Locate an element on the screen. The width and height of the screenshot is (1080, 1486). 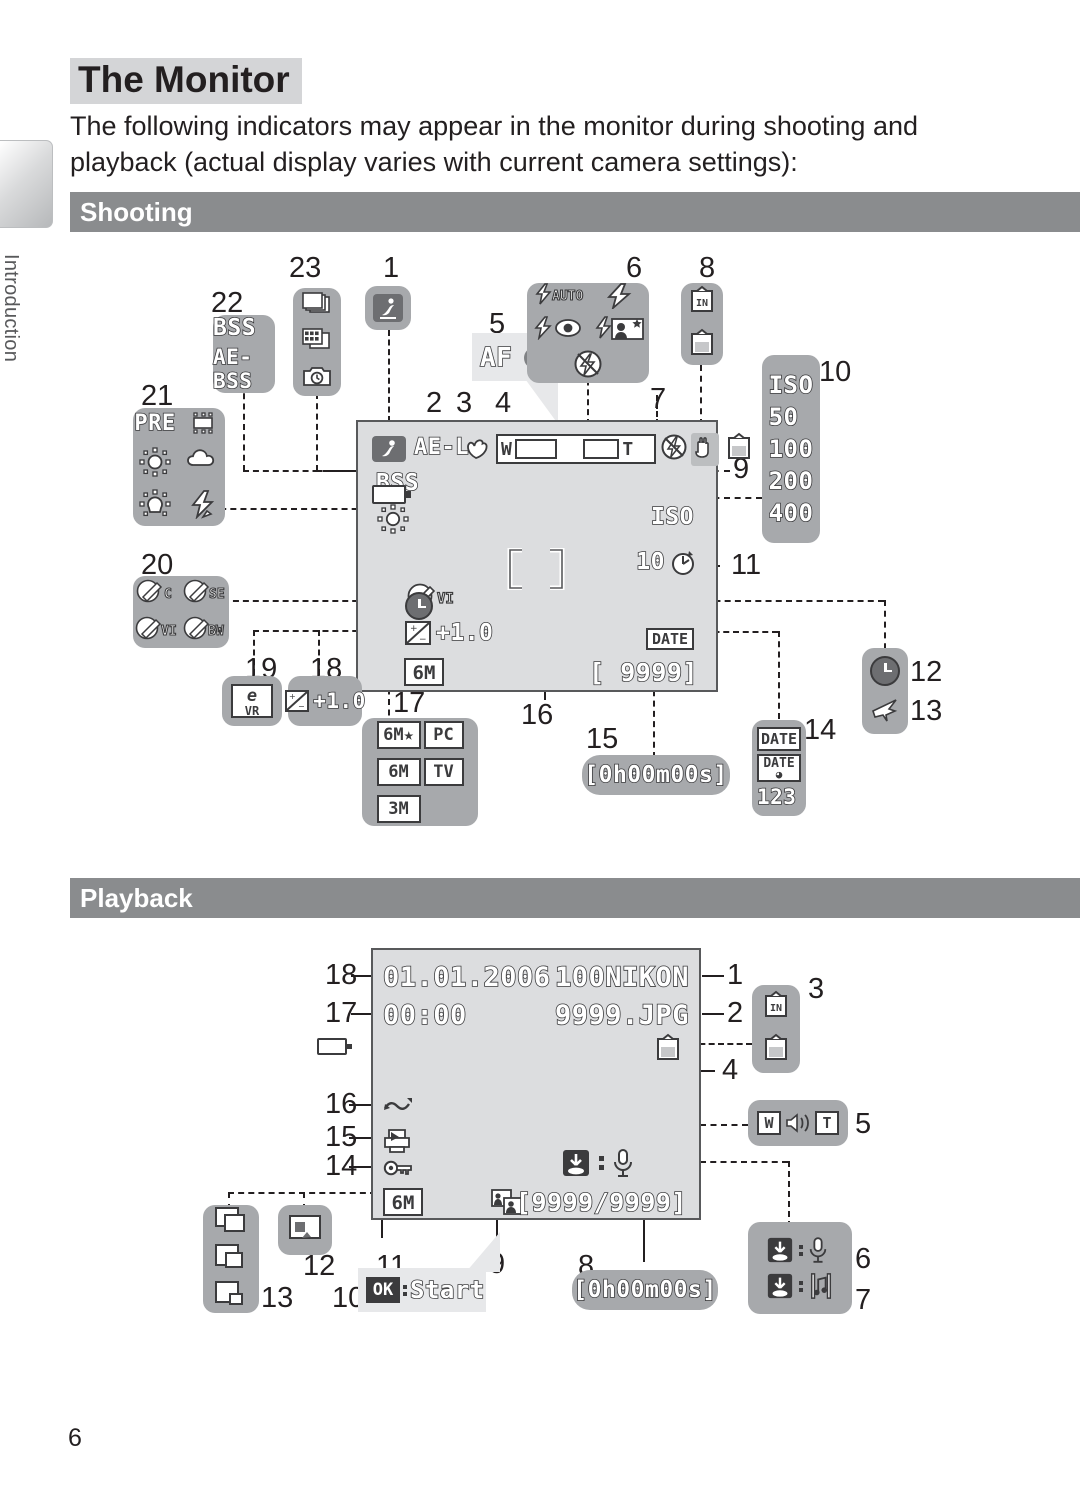
callout-number-15: 15 is located at coordinates (602, 739).